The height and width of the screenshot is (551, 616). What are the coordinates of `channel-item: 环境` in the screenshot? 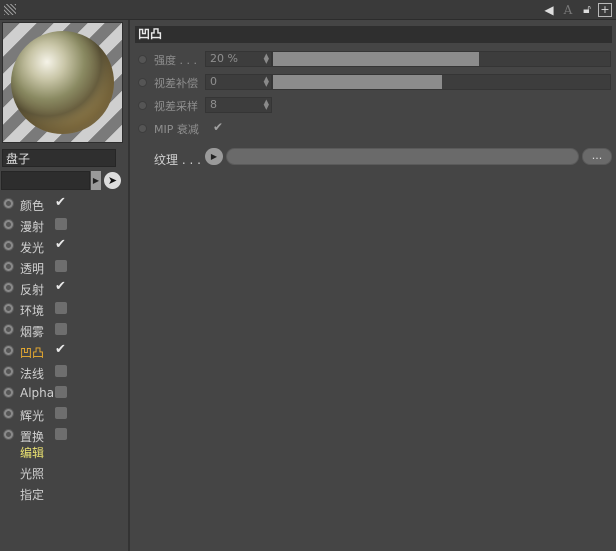 It's located at (64, 309).